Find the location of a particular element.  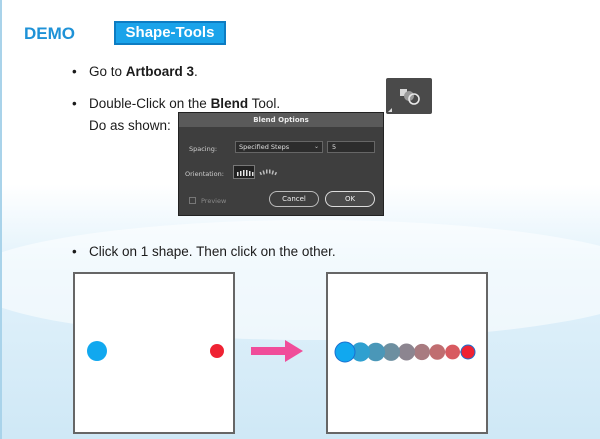

bullet-text-bold: Blend is located at coordinates (229, 103).